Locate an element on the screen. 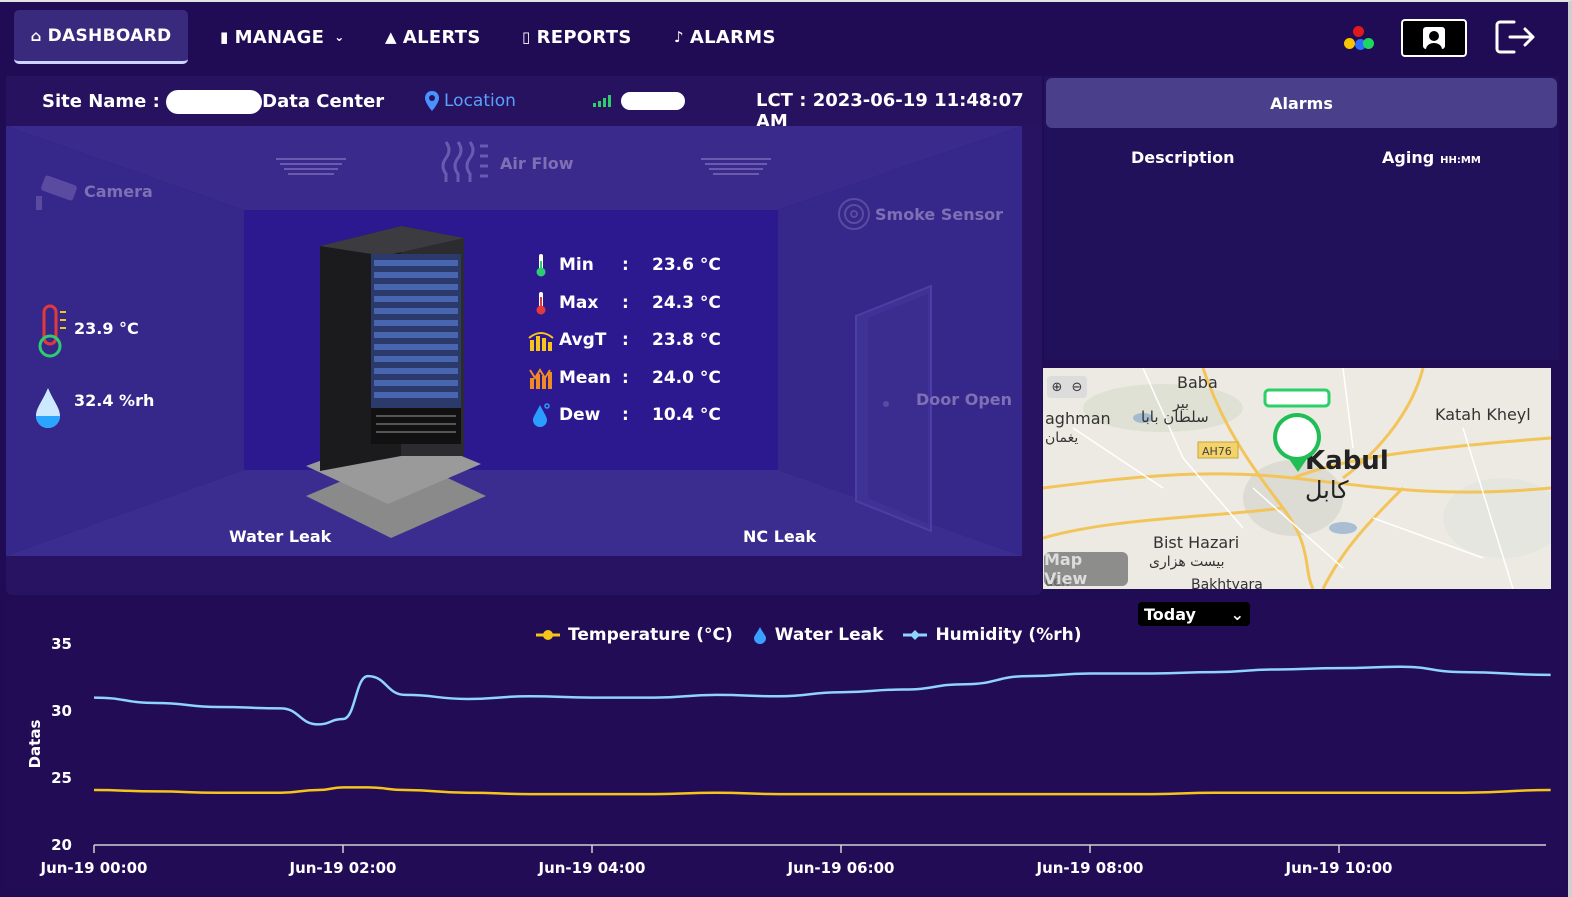 This screenshot has width=1572, height=897. thermometer-green-icon is located at coordinates (541, 265).